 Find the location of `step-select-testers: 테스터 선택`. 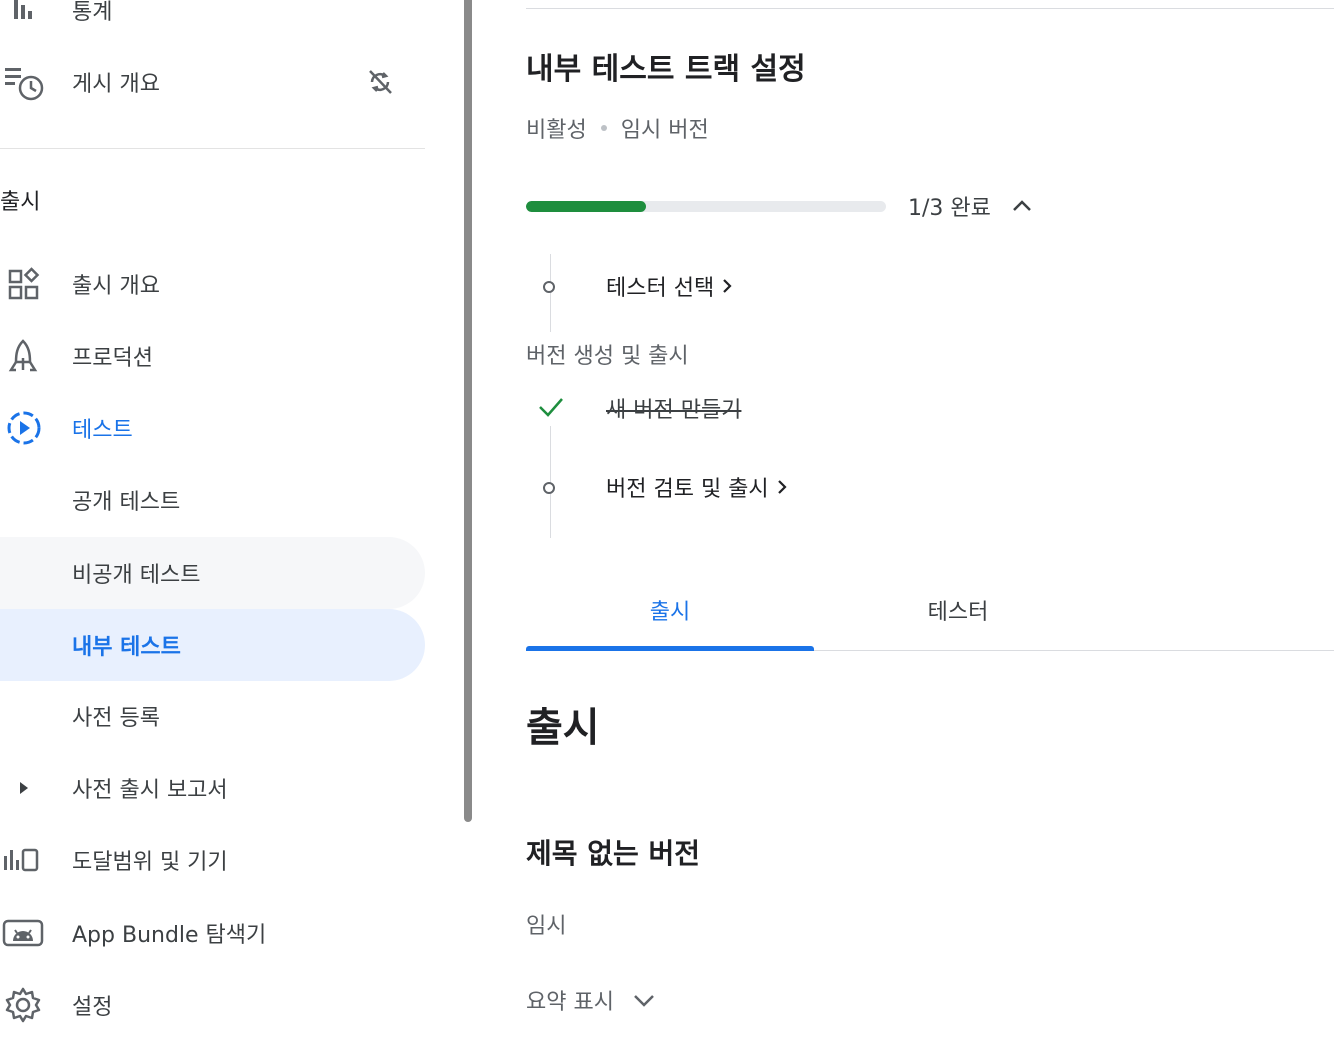

step-select-testers: 테스터 선택 is located at coordinates (670, 286).